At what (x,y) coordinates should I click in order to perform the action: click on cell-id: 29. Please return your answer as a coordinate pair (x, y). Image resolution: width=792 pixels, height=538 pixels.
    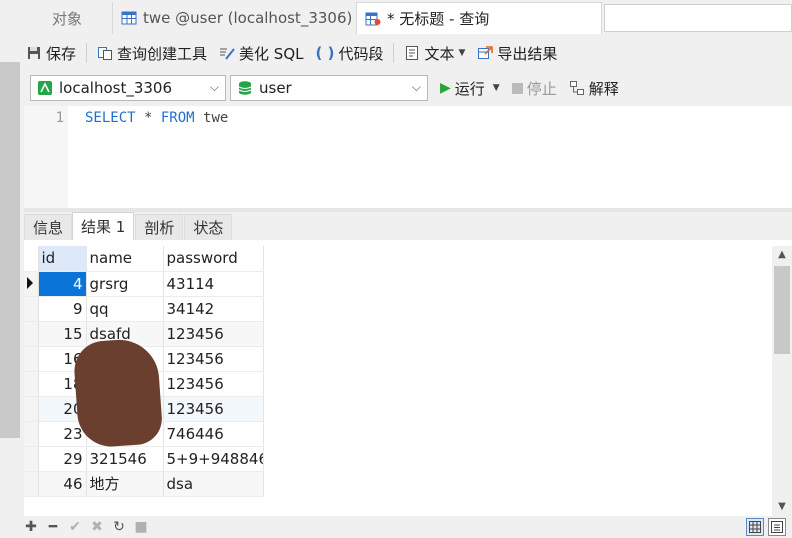
    Looking at the image, I should click on (62, 459).